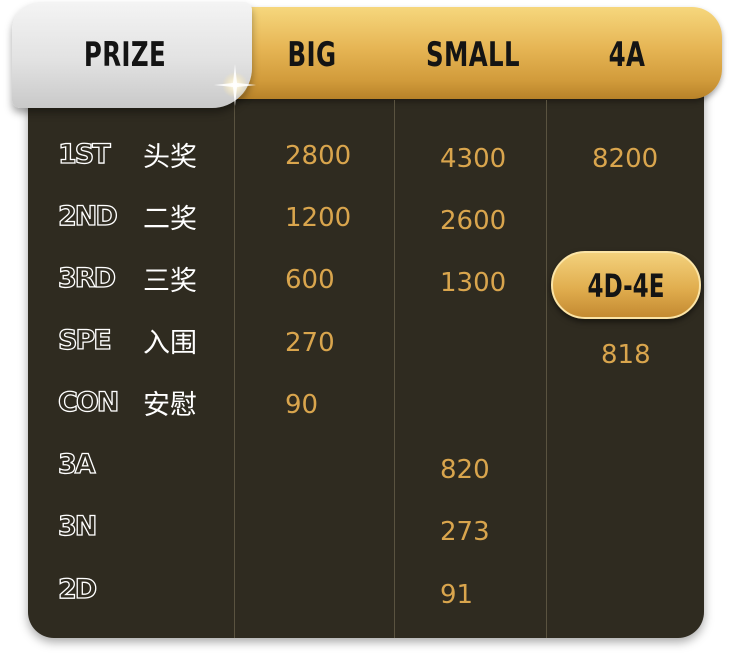 This screenshot has height=660, width=730. What do you see at coordinates (86, 278) in the screenshot?
I see `row-label-3rd: 3RD` at bounding box center [86, 278].